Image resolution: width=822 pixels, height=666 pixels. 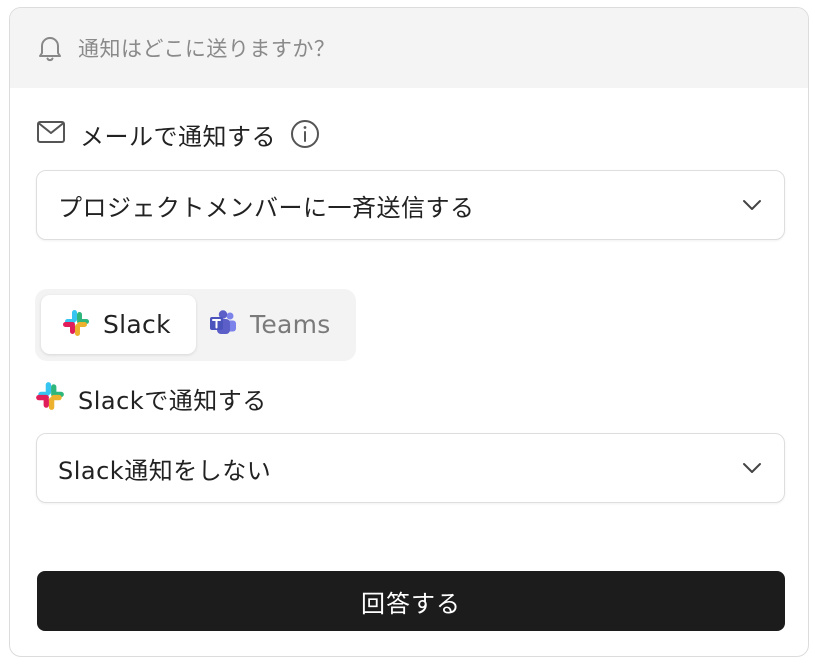 I want to click on email-recipient-select: プロジェクトメンバーに一斉送信する, so click(x=410, y=205).